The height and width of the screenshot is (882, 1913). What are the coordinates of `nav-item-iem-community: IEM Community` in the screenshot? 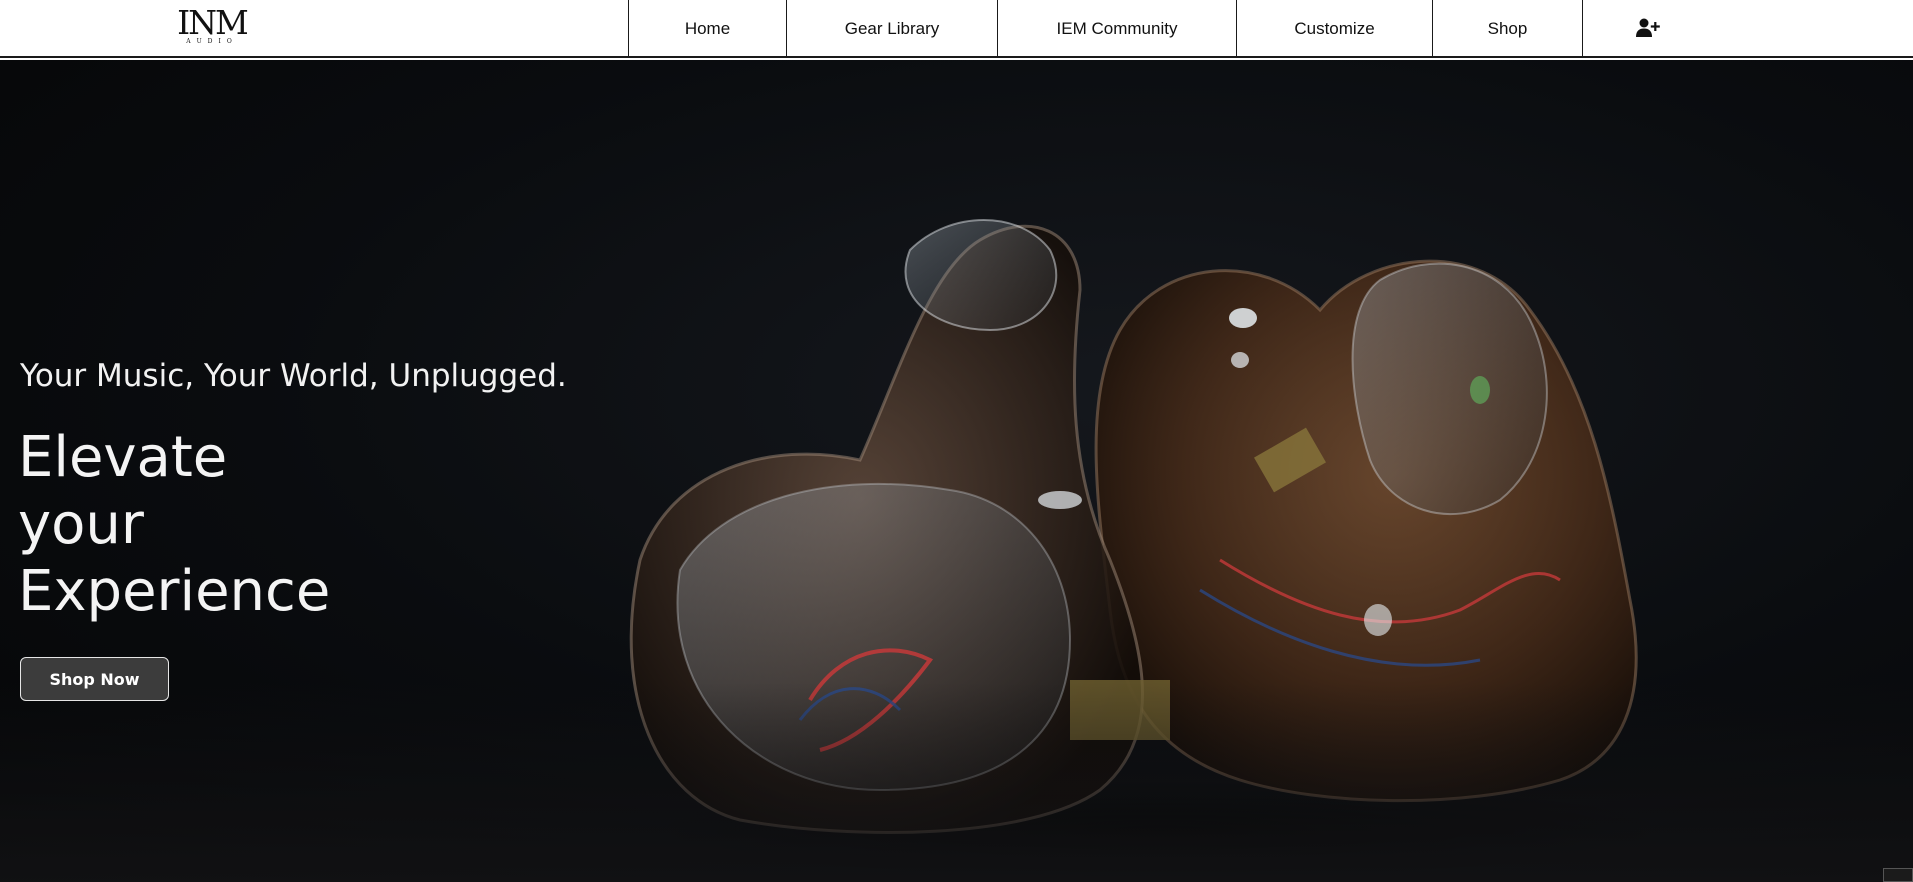 It's located at (1116, 29).